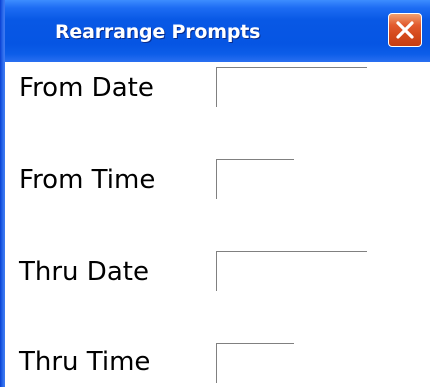 The width and height of the screenshot is (430, 387). Describe the element at coordinates (291, 271) in the screenshot. I see `thru-date-input` at that location.